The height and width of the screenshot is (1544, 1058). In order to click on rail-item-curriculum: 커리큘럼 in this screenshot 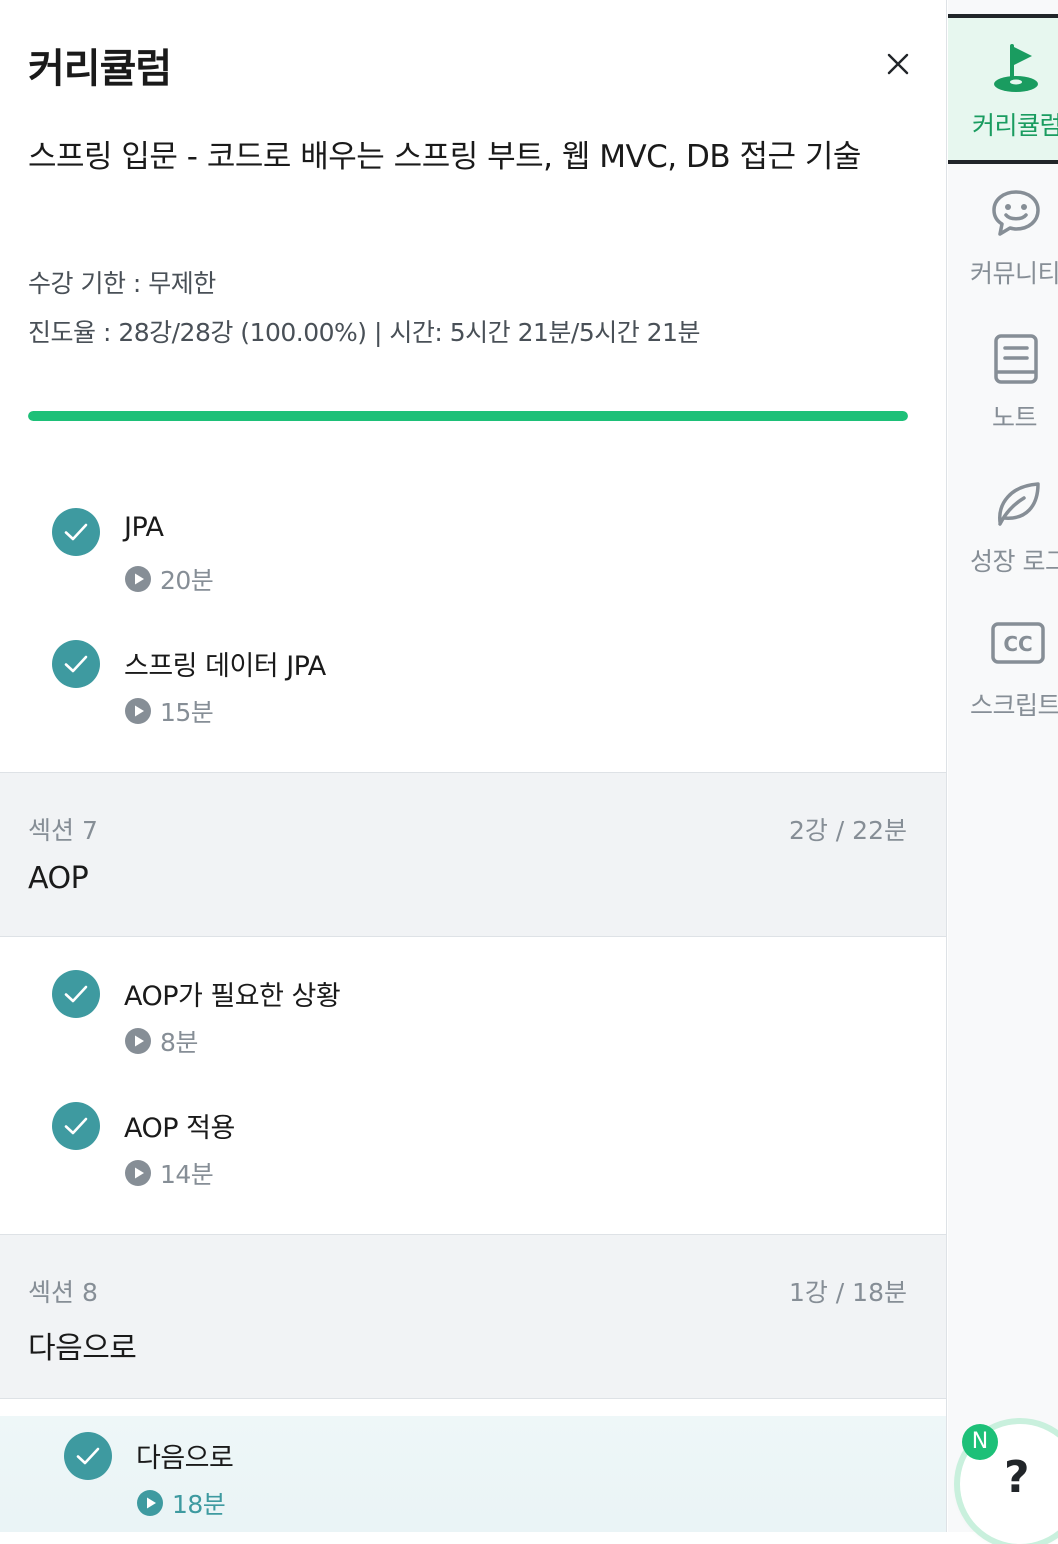, I will do `click(1003, 89)`.